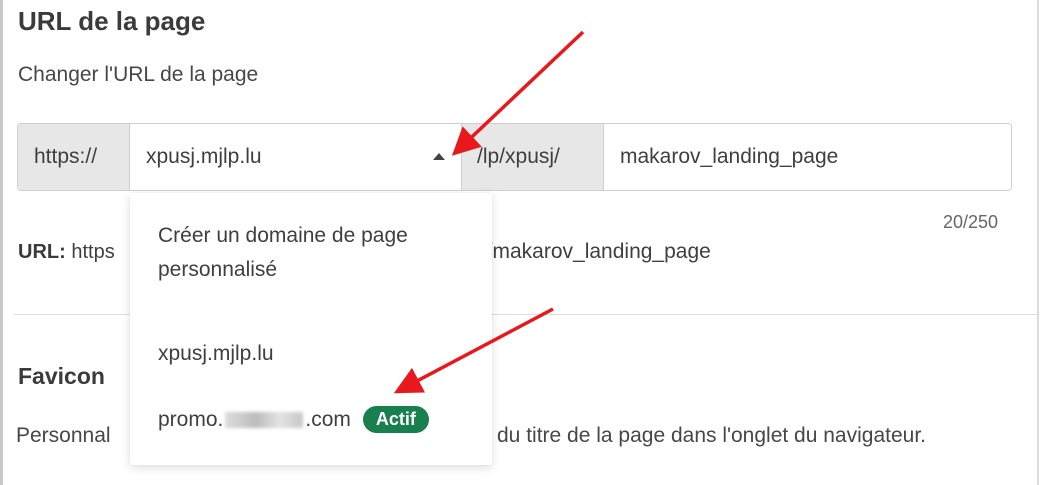 The height and width of the screenshot is (485, 1041). What do you see at coordinates (489, 212) in the screenshot?
I see `annotation-arrows` at bounding box center [489, 212].